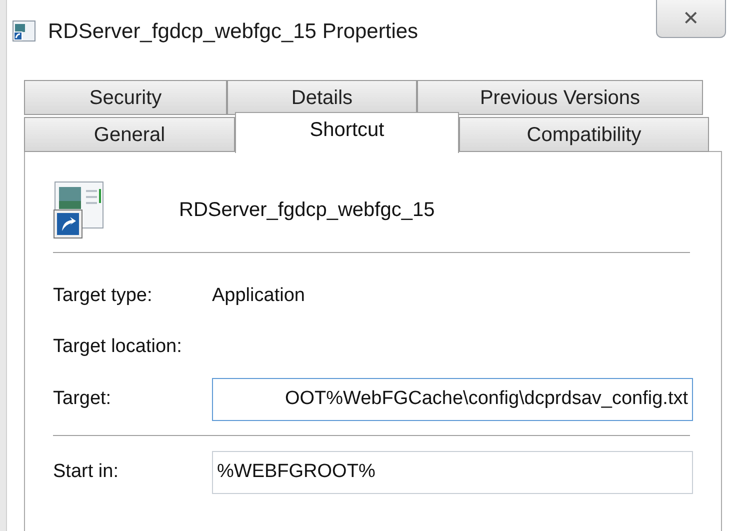 Image resolution: width=742 pixels, height=531 pixels. Describe the element at coordinates (452, 399) in the screenshot. I see `text-field: OOT%WebFGCache\config\dcprdsav_config.txt` at that location.